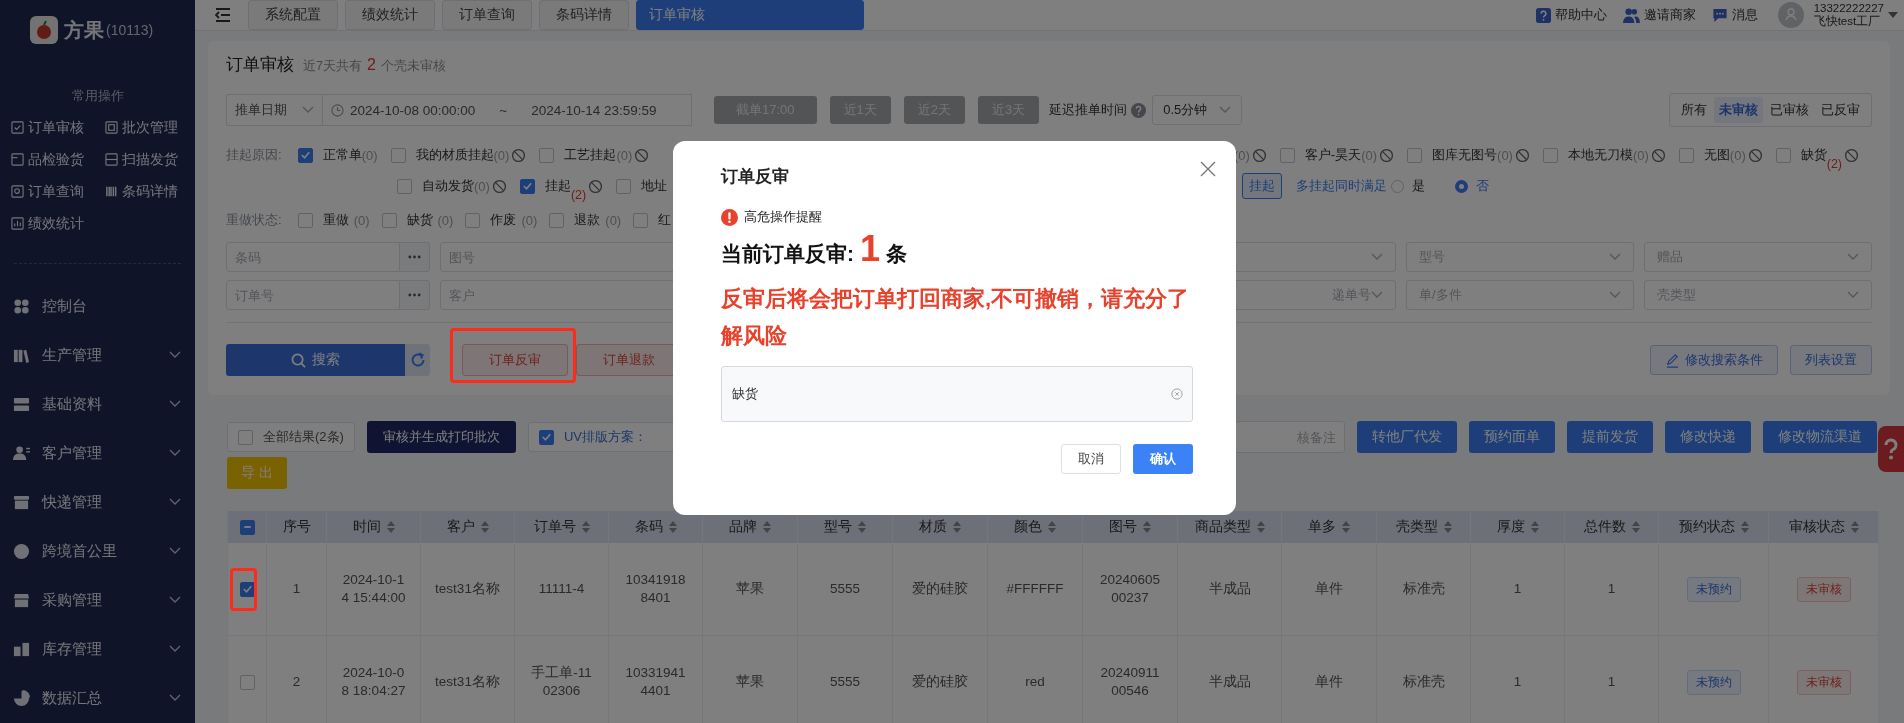 The image size is (1904, 723). Describe the element at coordinates (1512, 437) in the screenshot. I see `action-button: 预约面单` at that location.